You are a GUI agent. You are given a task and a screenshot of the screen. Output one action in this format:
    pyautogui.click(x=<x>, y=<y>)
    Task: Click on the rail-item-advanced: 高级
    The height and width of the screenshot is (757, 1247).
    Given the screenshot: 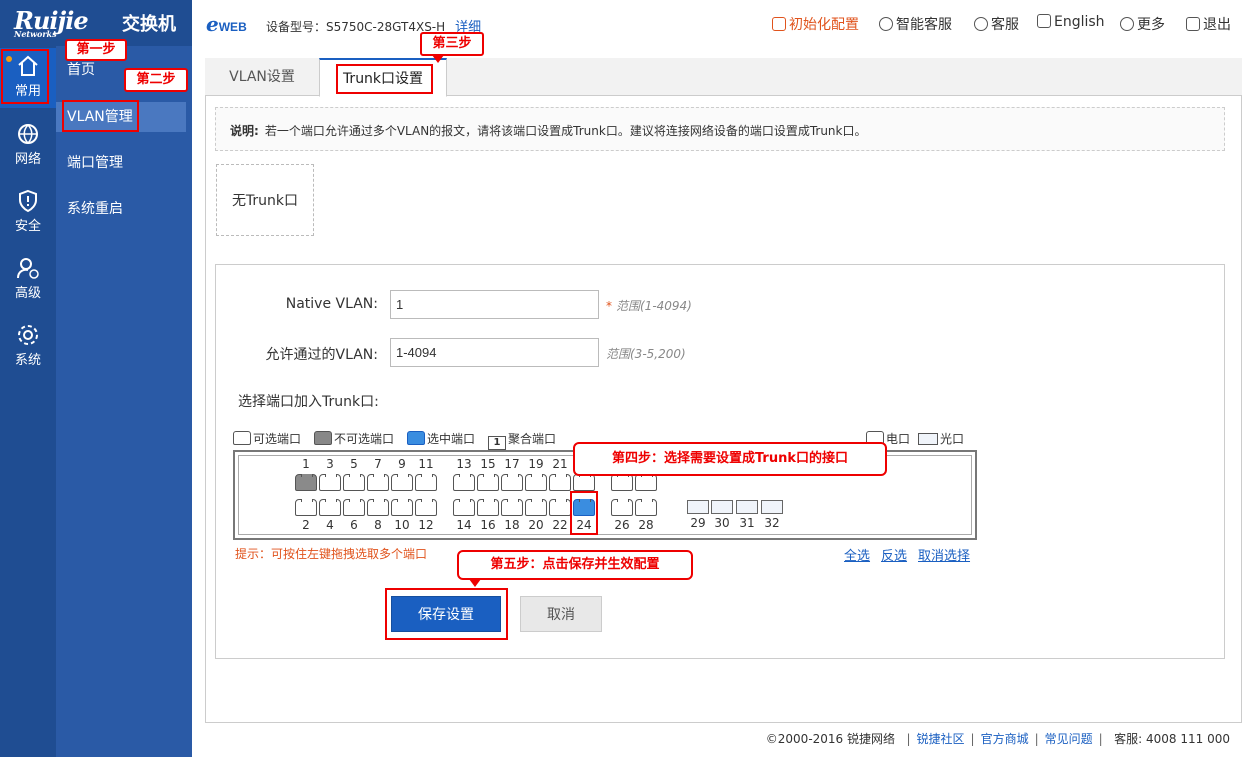 What is the action you would take?
    pyautogui.click(x=28, y=280)
    